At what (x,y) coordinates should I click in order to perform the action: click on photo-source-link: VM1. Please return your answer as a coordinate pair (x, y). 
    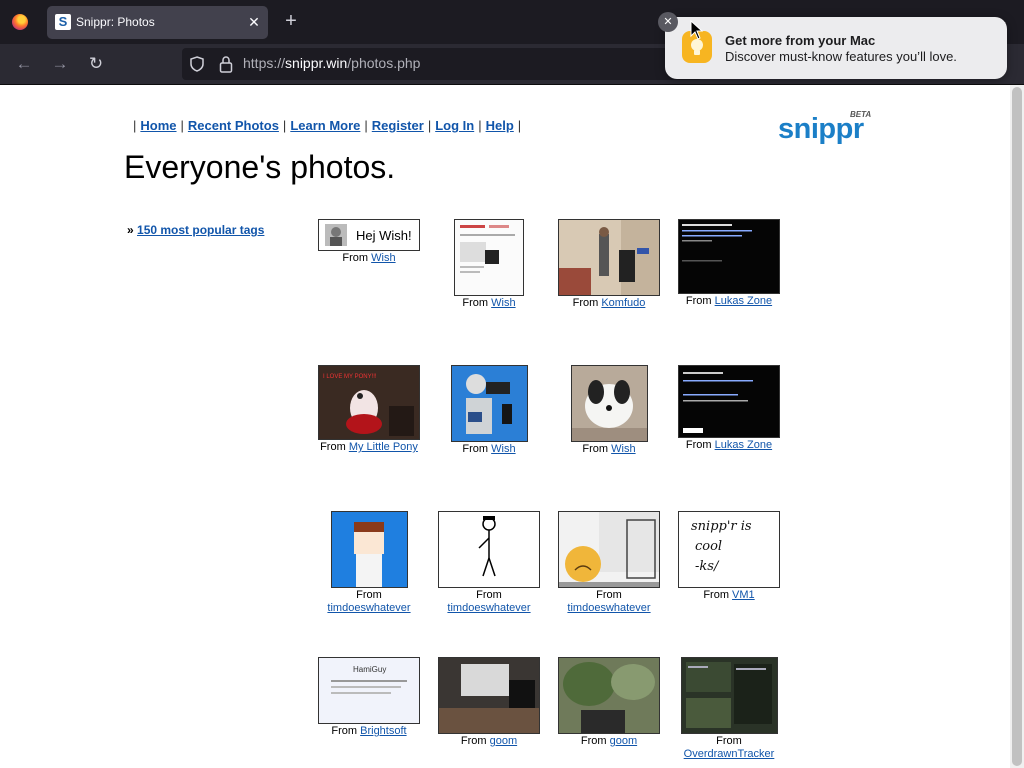
    Looking at the image, I should click on (743, 595).